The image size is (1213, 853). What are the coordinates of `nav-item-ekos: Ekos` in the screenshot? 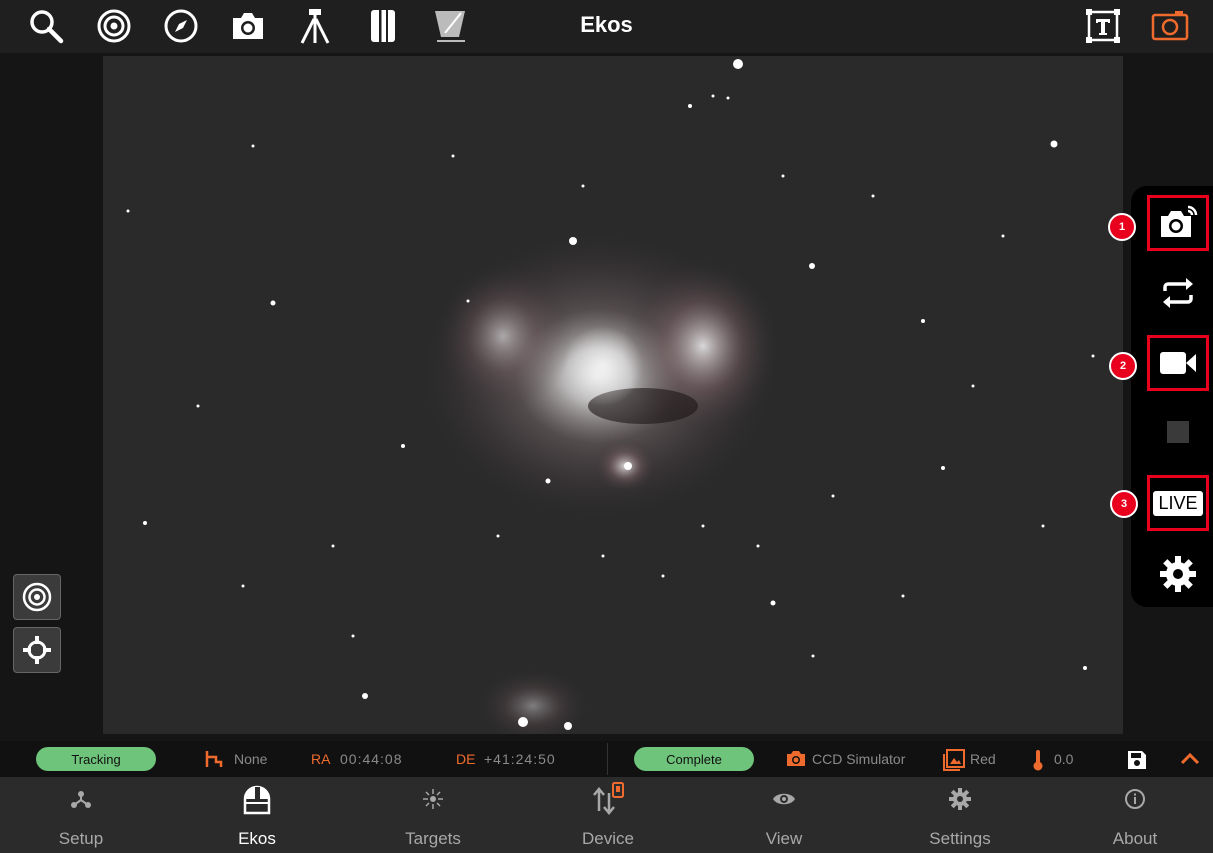 It's located at (257, 815).